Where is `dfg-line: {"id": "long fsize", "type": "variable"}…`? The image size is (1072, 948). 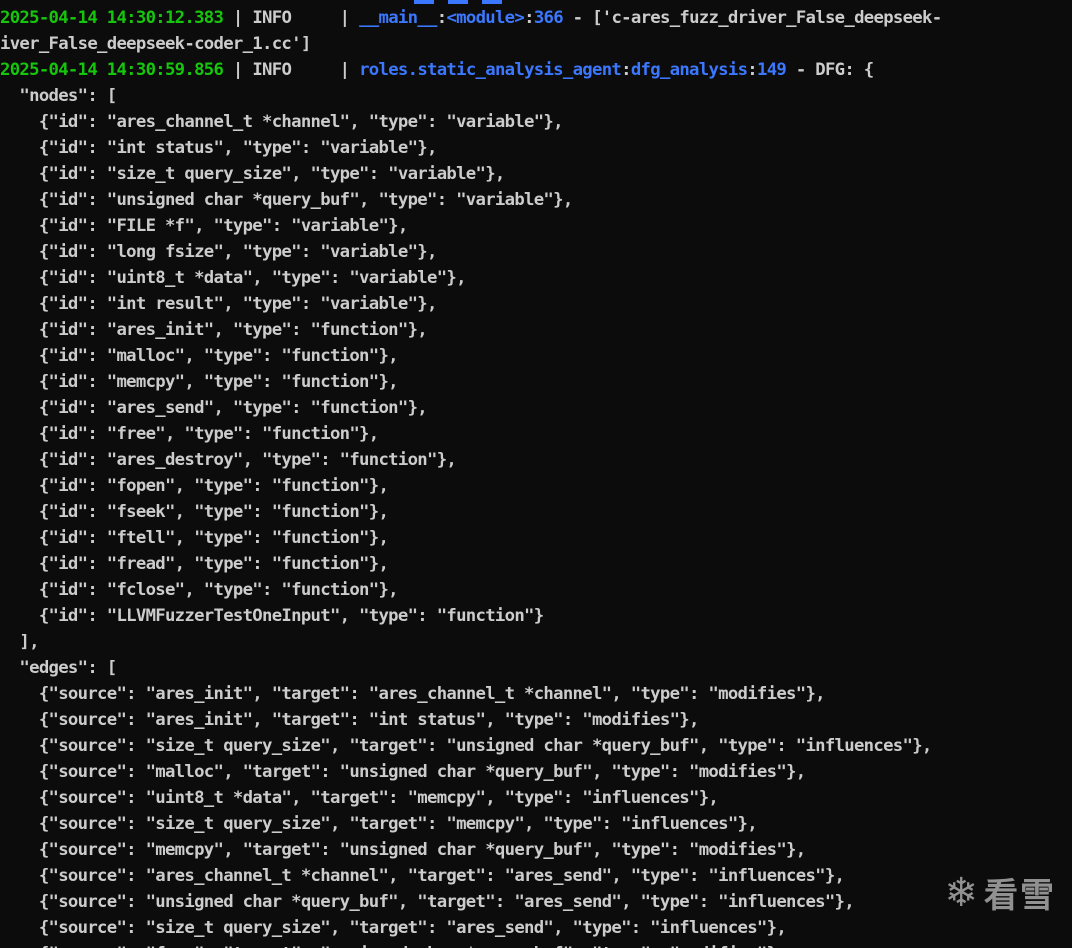
dfg-line: {"id": "long fsize", "type": "variable"}… is located at coordinates (219, 252).